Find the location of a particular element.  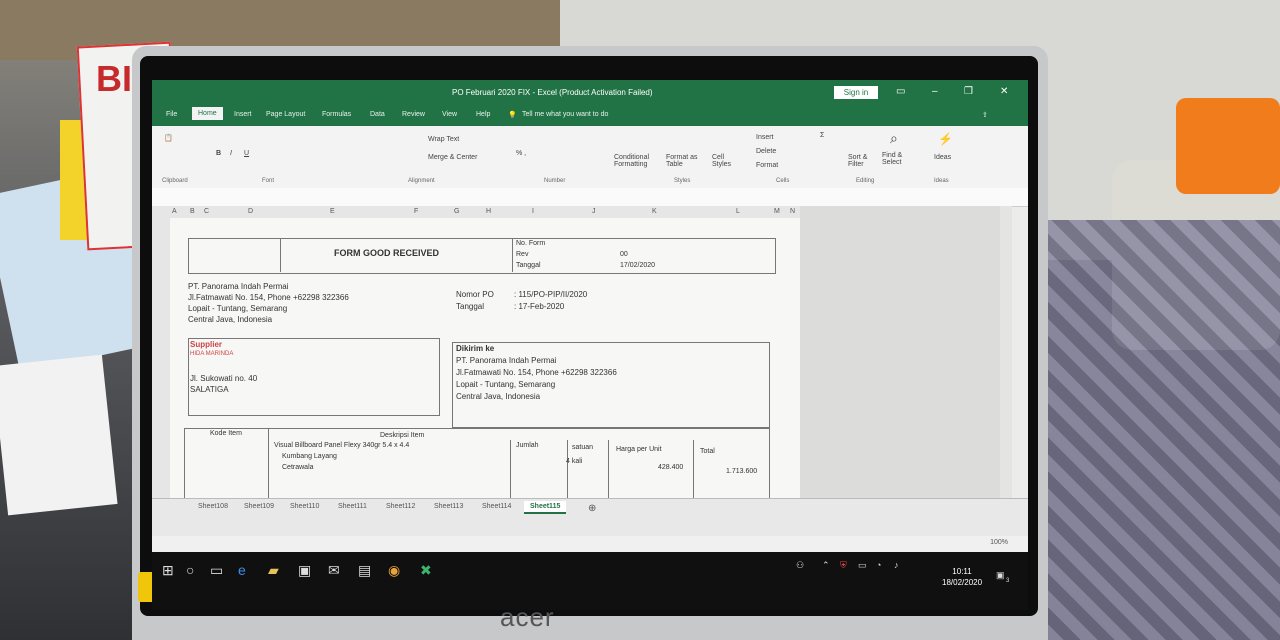

tab-insert: Insert is located at coordinates (243, 114).